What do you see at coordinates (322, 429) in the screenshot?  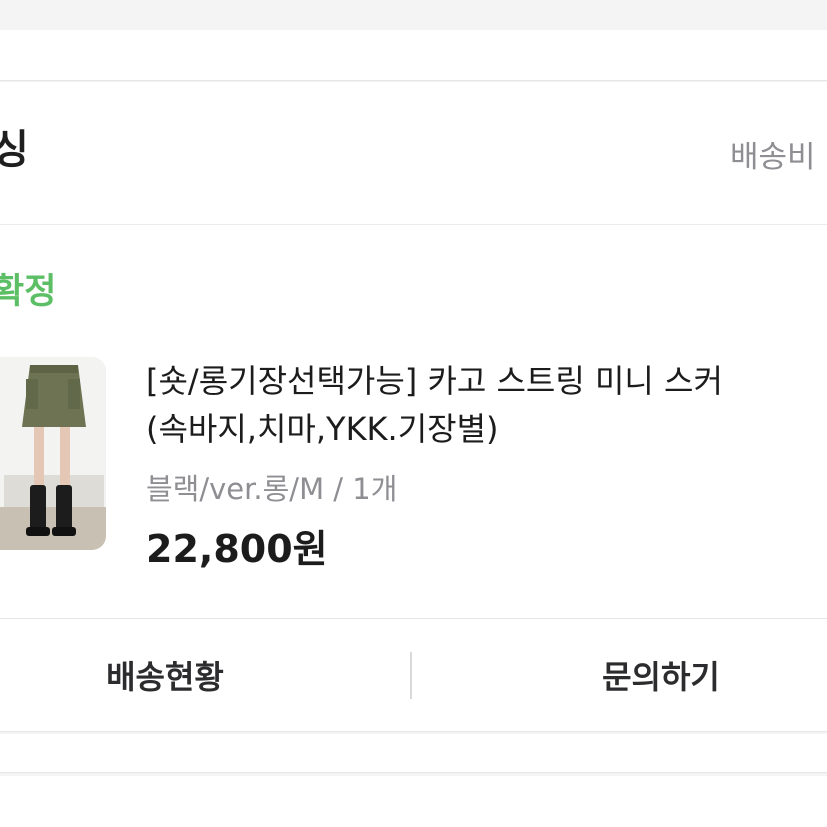 I see `product-title-line2: (속바지,치마,YKK.기장별)` at bounding box center [322, 429].